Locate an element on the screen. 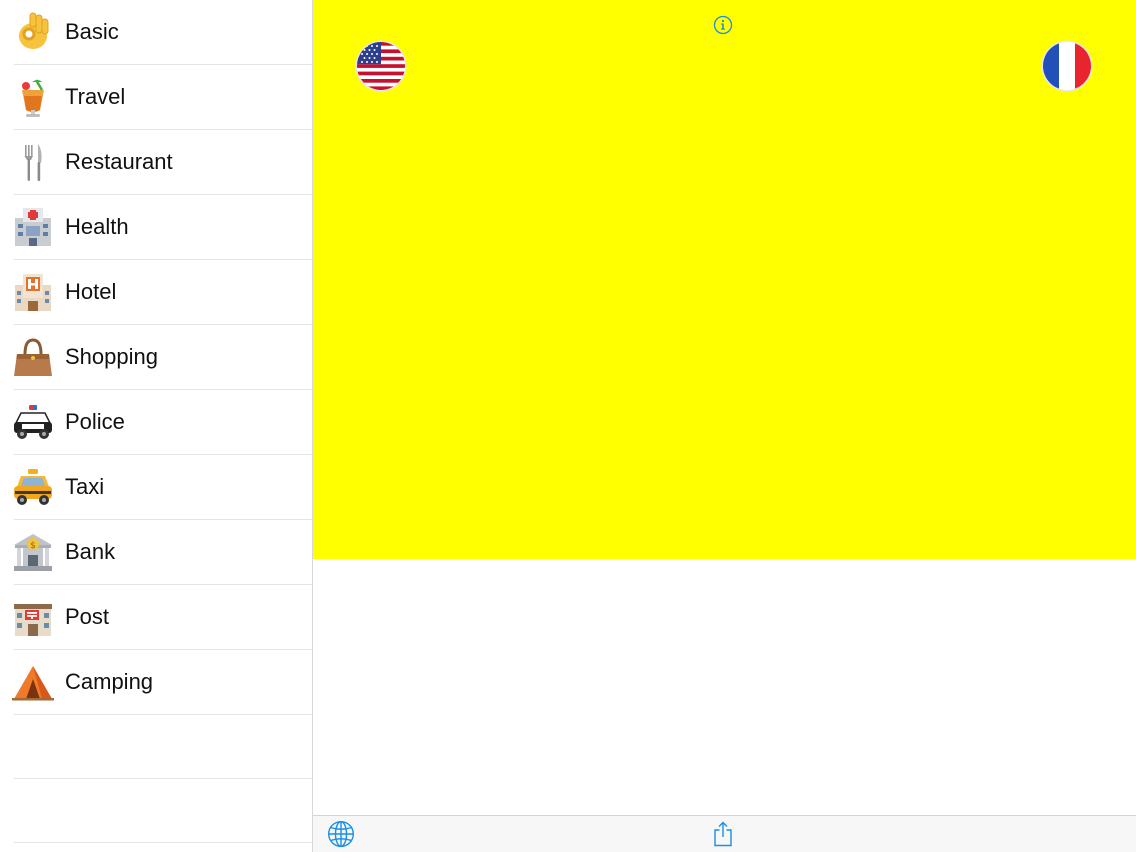 The width and height of the screenshot is (1136, 852). tropical-drink-icon is located at coordinates (33, 98).